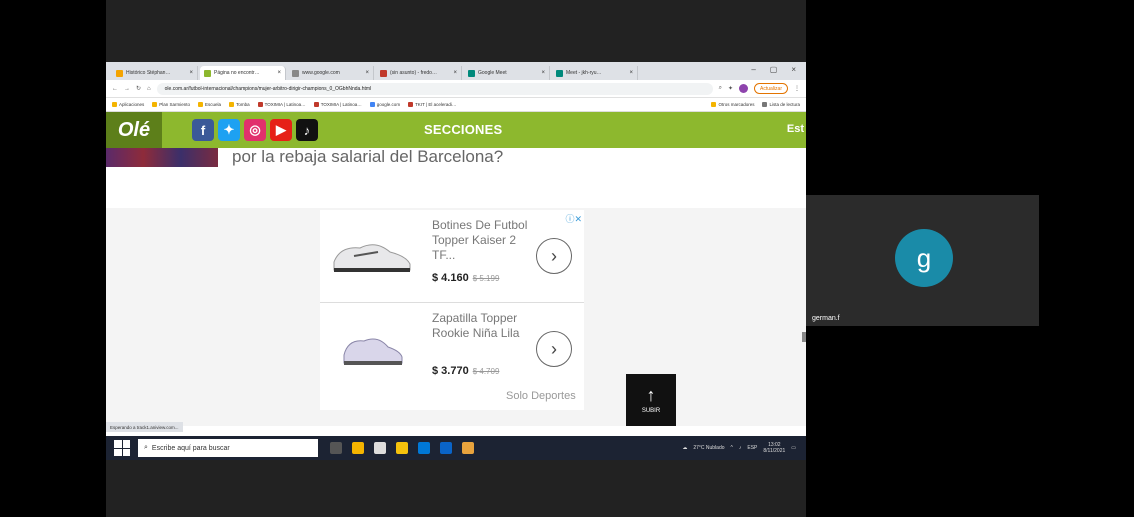 The image size is (1134, 517). What do you see at coordinates (771, 88) in the screenshot?
I see `update-button: Actualizar` at bounding box center [771, 88].